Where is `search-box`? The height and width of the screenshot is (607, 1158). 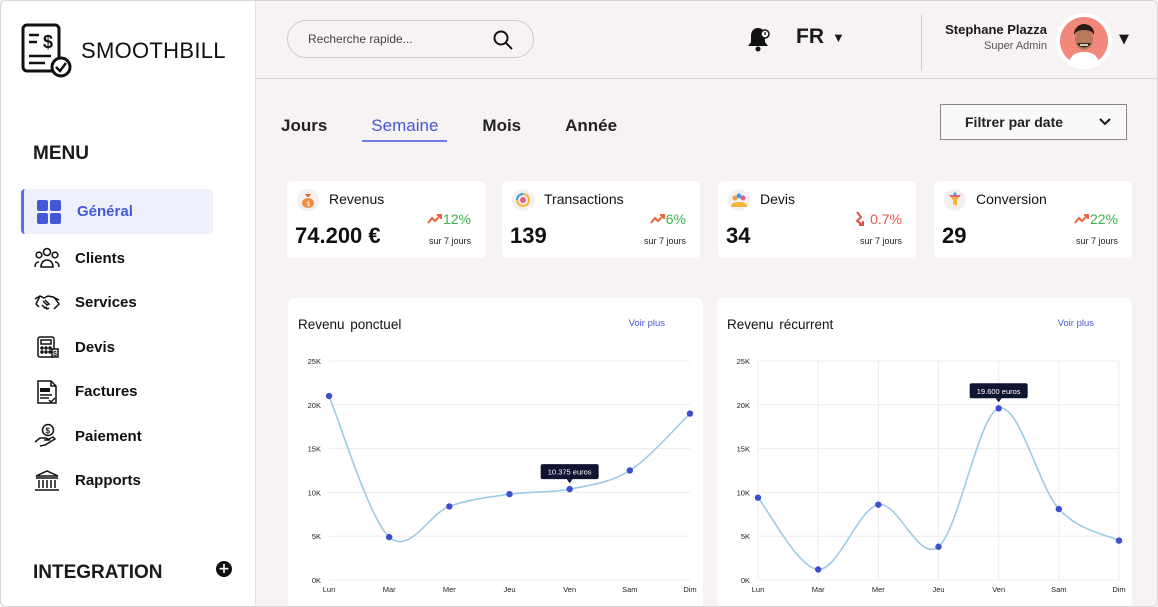
search-box is located at coordinates (410, 39).